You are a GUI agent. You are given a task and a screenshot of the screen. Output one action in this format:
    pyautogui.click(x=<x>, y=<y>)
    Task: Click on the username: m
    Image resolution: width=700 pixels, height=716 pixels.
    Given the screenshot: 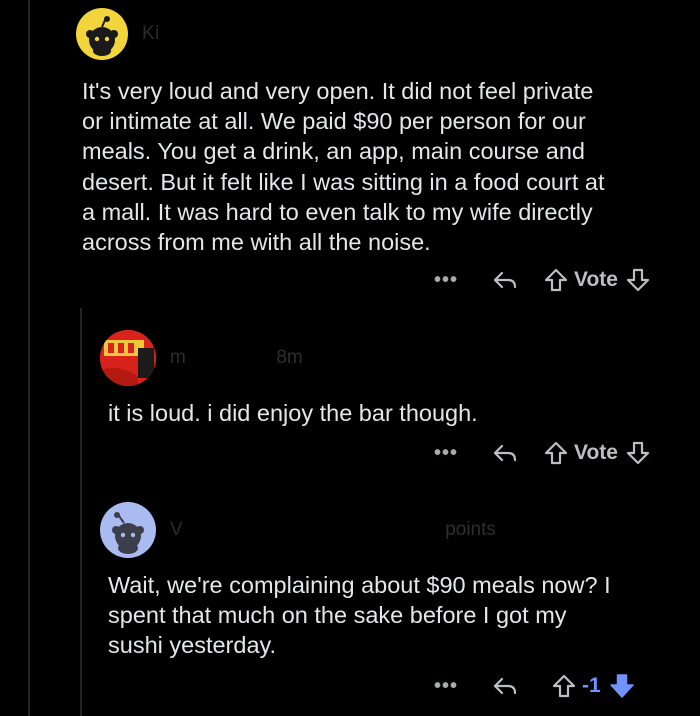 What is the action you would take?
    pyautogui.click(x=178, y=358)
    